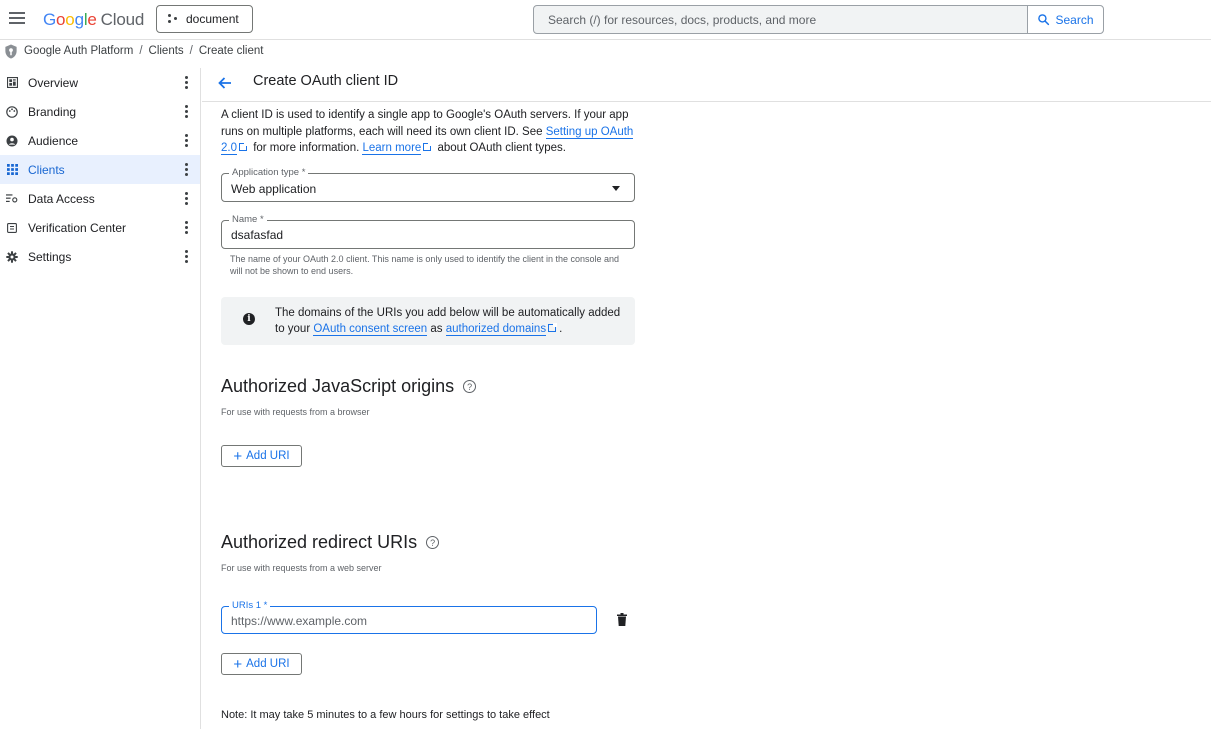  I want to click on info-text-part: ., so click(561, 329).